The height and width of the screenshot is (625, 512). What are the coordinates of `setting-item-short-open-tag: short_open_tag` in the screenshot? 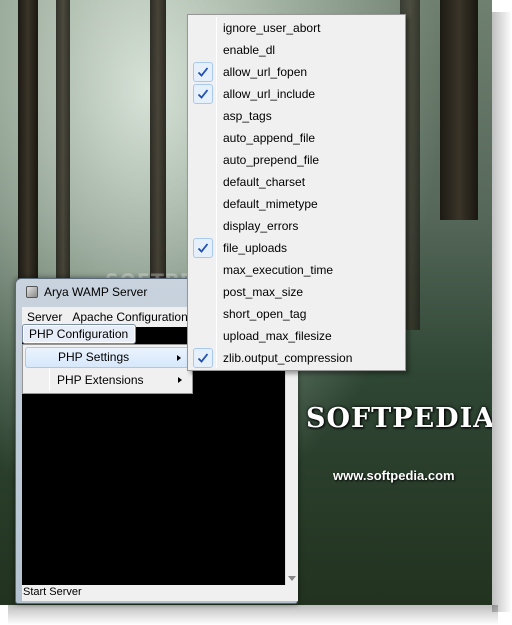 It's located at (296, 314).